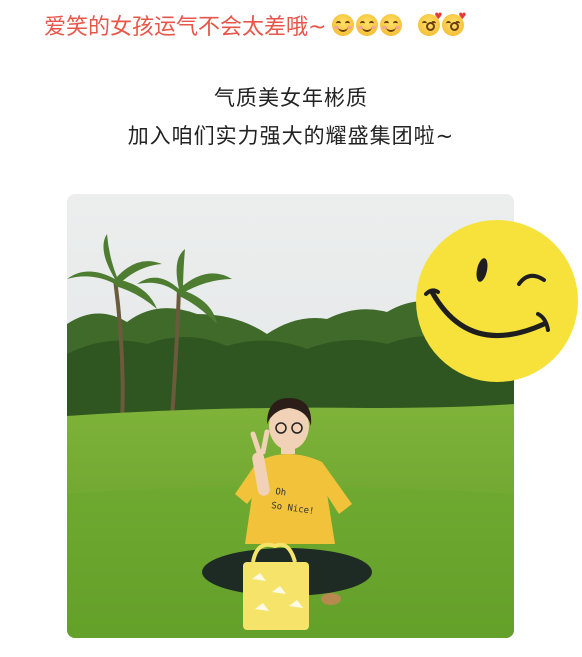 The height and width of the screenshot is (657, 582). What do you see at coordinates (291, 98) in the screenshot?
I see `subtitle-line-1: 气质美女年彬质` at bounding box center [291, 98].